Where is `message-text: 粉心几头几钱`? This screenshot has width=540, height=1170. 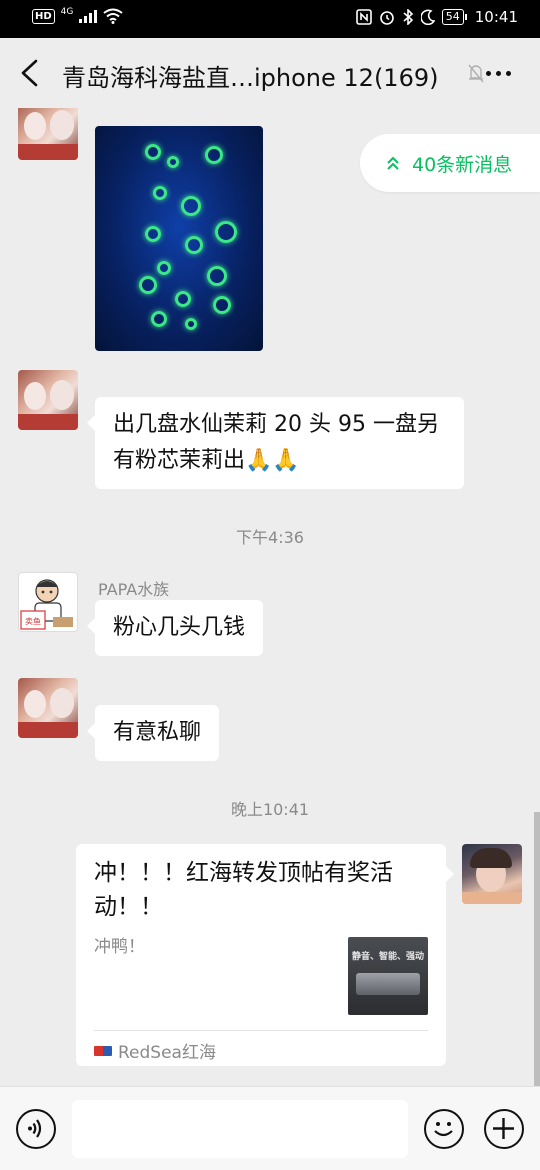
message-text: 粉心几头几钱 is located at coordinates (179, 627).